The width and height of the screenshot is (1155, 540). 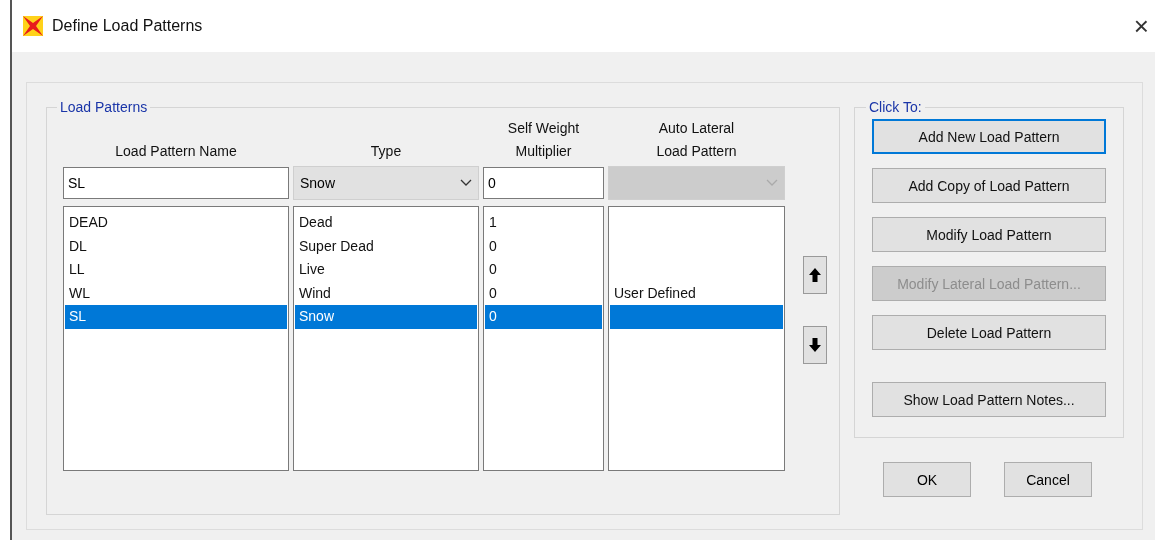 I want to click on up-arrow-icon, so click(x=815, y=275).